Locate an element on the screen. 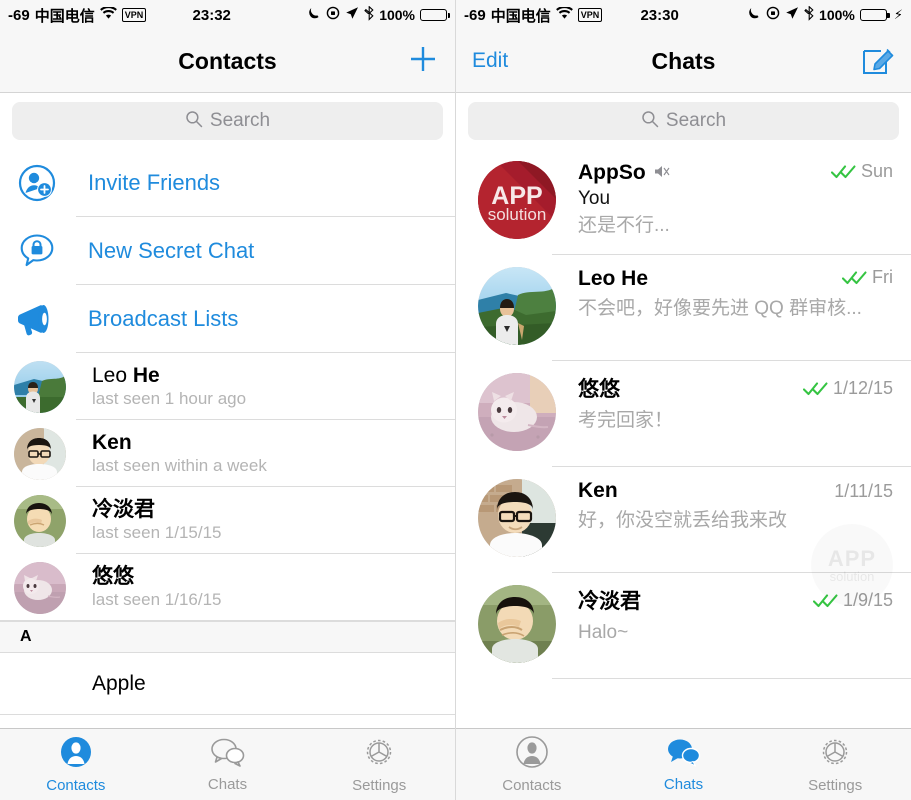  compose-button is located at coordinates (878, 61).